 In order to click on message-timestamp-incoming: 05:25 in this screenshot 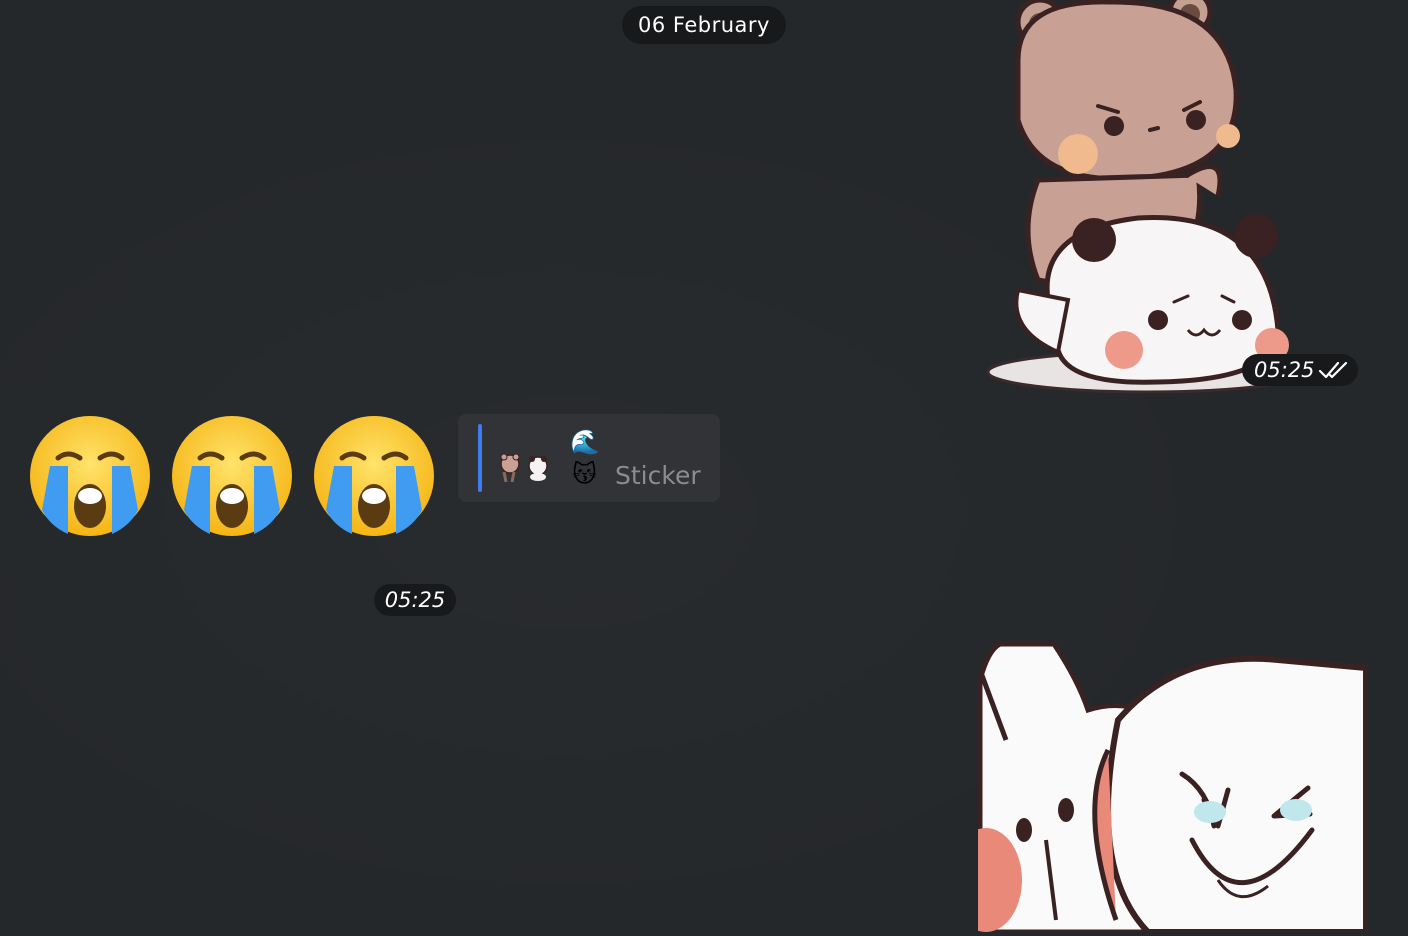, I will do `click(415, 600)`.